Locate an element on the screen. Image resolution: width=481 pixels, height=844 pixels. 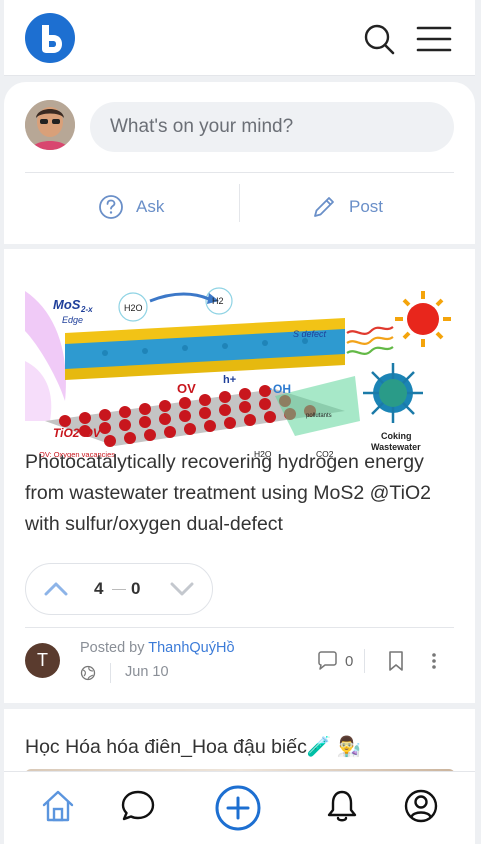
image-label-mos2: MoS is located at coordinates (67, 304).